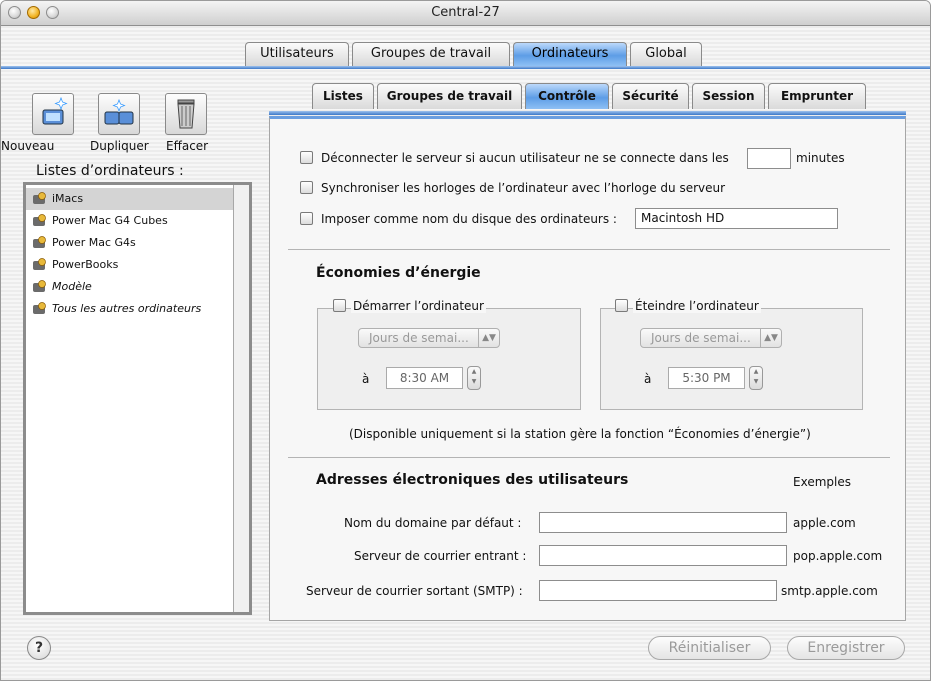 Image resolution: width=931 pixels, height=681 pixels. What do you see at coordinates (187, 146) in the screenshot?
I see `delete-label: Effacer` at bounding box center [187, 146].